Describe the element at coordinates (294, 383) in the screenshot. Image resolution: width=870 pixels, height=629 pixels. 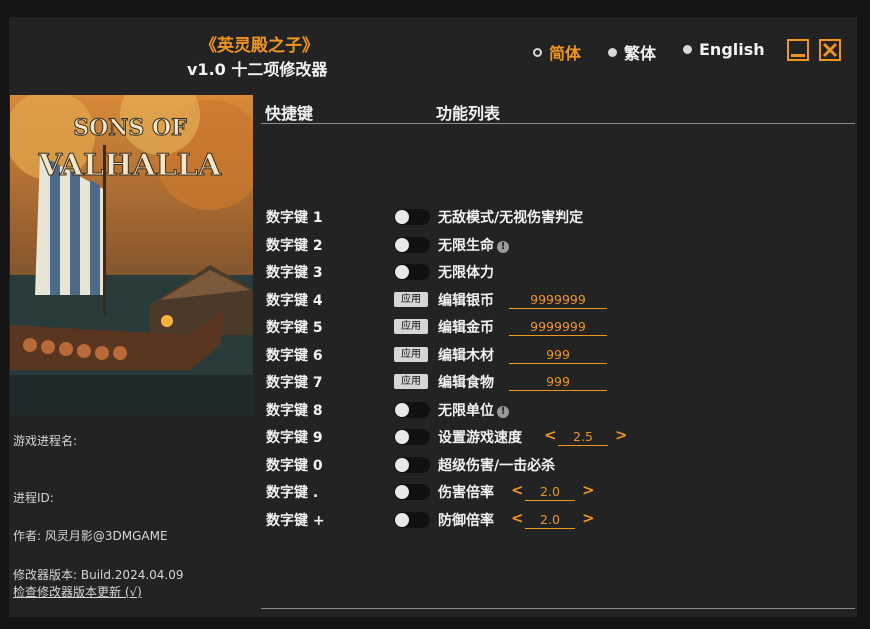
I see `hotkey-label: 数字键 7` at that location.